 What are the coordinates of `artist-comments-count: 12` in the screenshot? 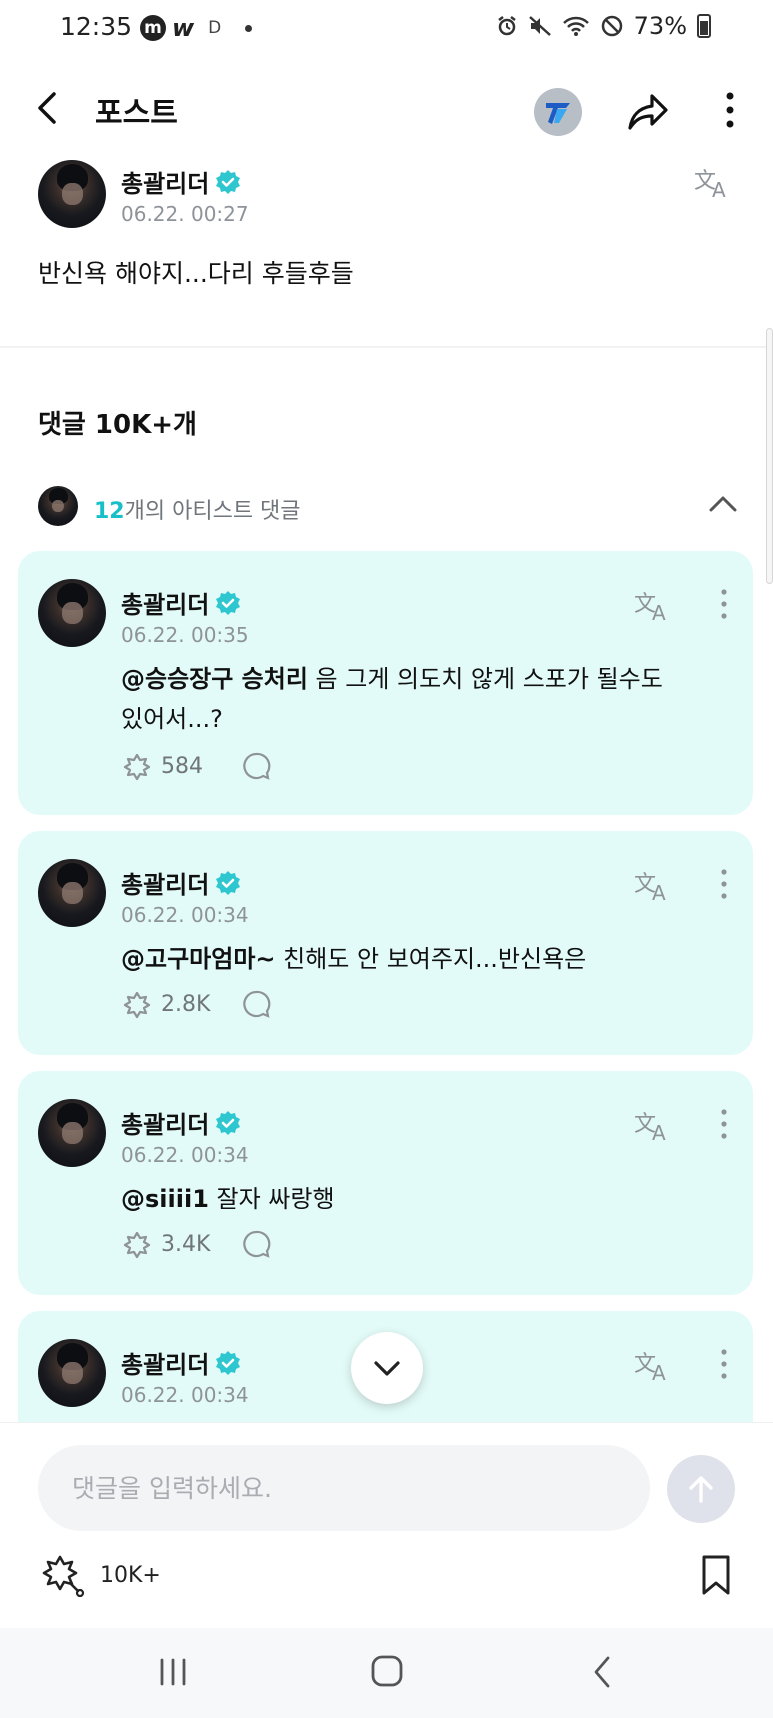 It's located at (109, 511).